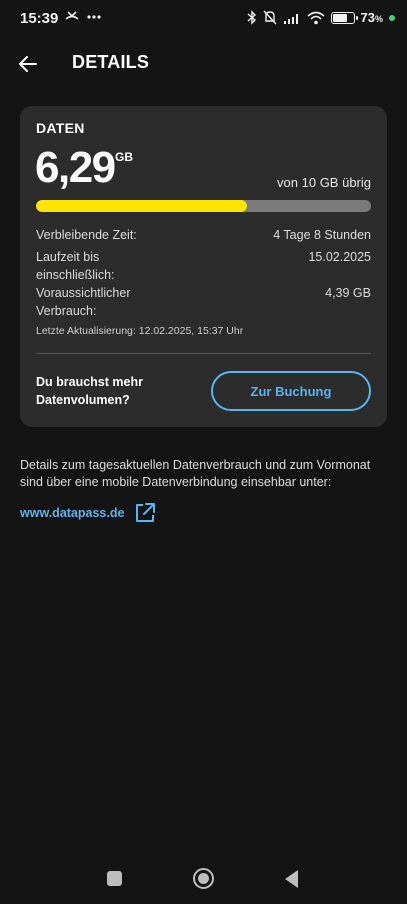  I want to click on usage-progress-fill, so click(141, 206).